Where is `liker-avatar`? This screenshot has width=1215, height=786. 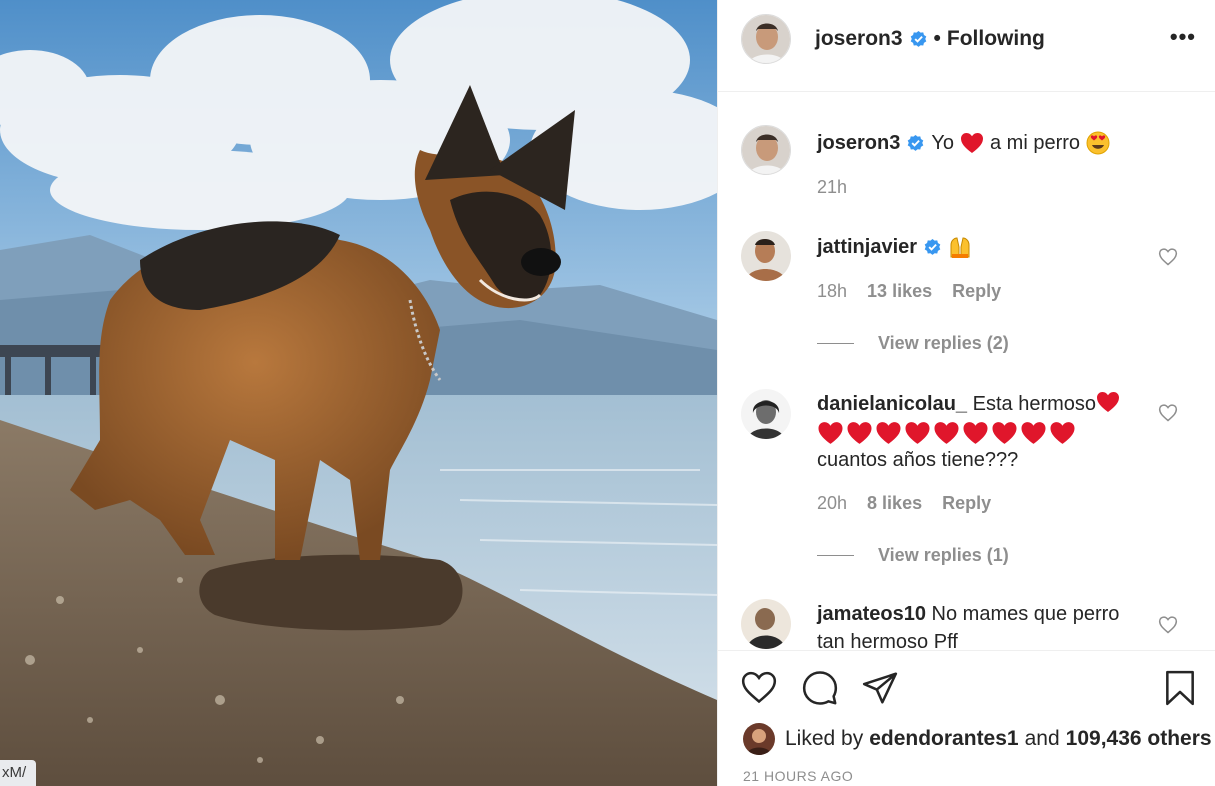
liker-avatar is located at coordinates (759, 739).